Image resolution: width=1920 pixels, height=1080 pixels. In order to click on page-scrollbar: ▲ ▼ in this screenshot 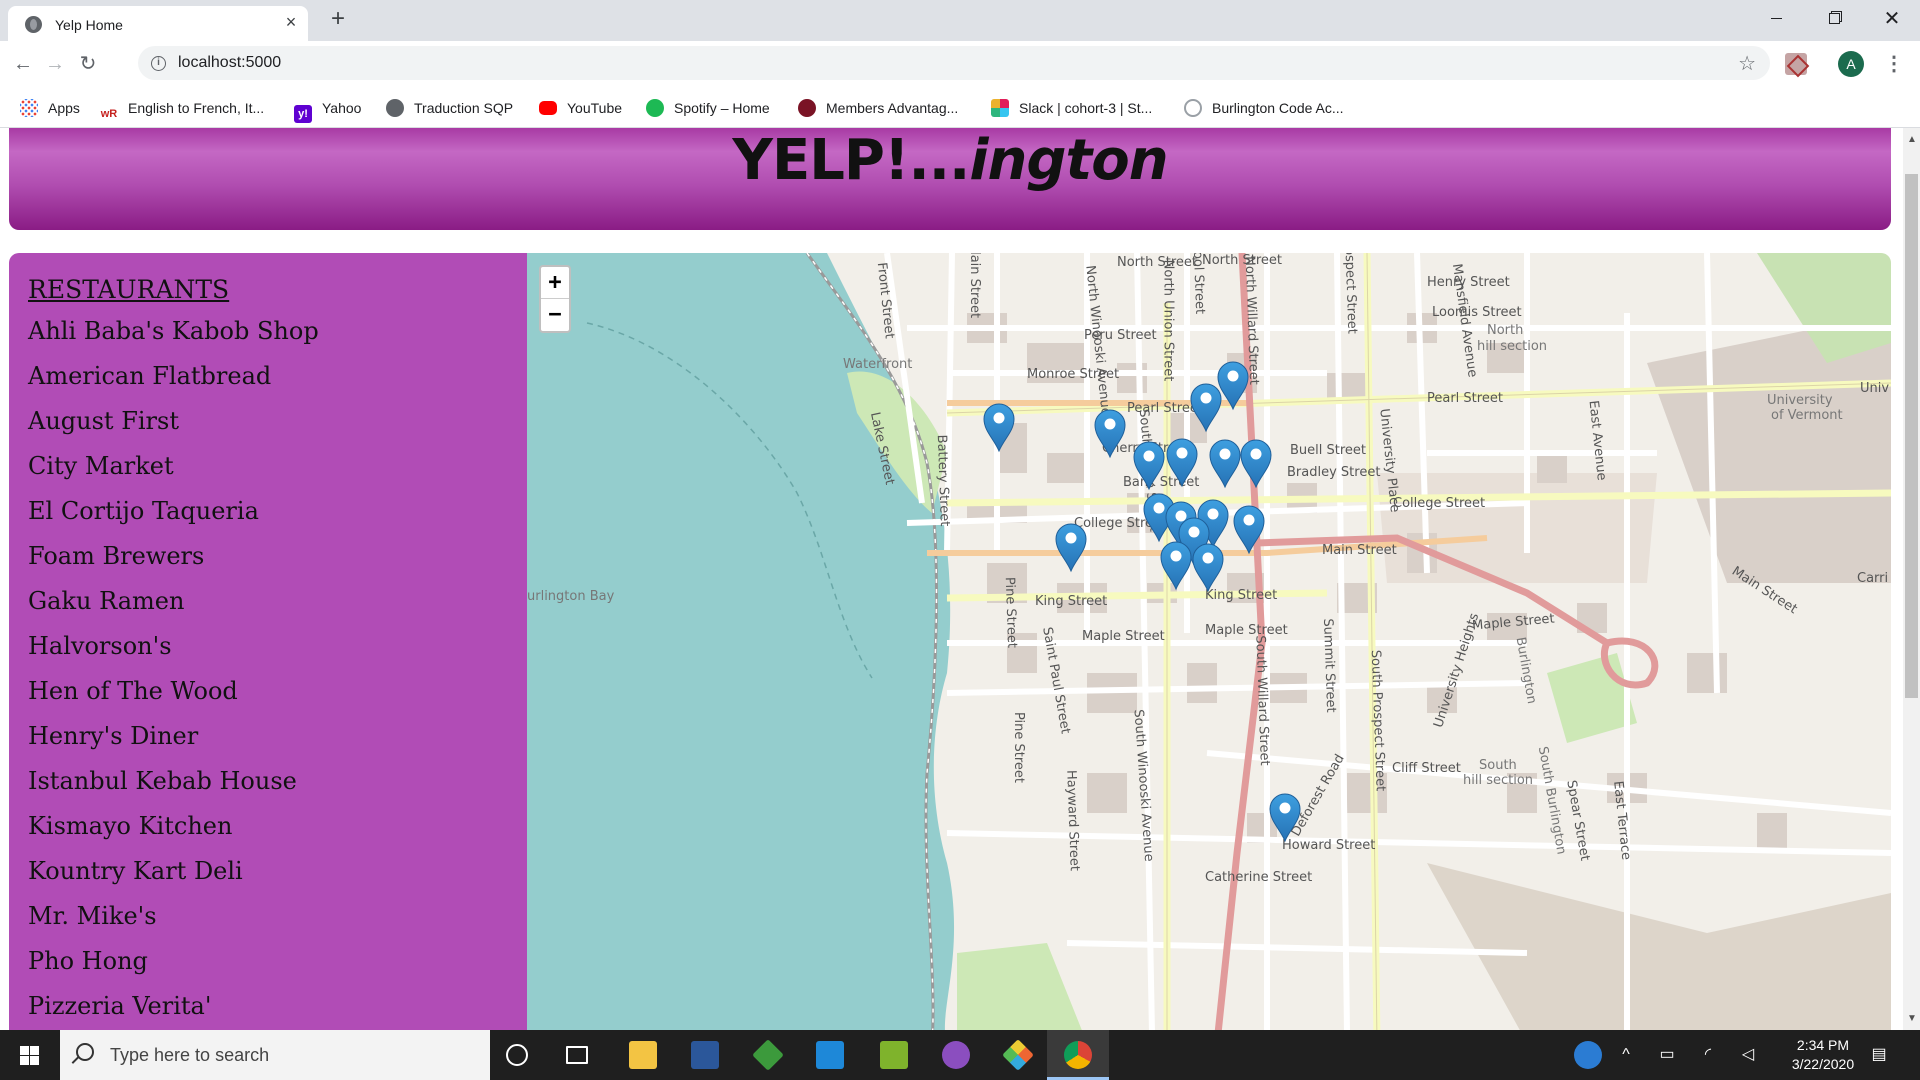, I will do `click(1911, 579)`.